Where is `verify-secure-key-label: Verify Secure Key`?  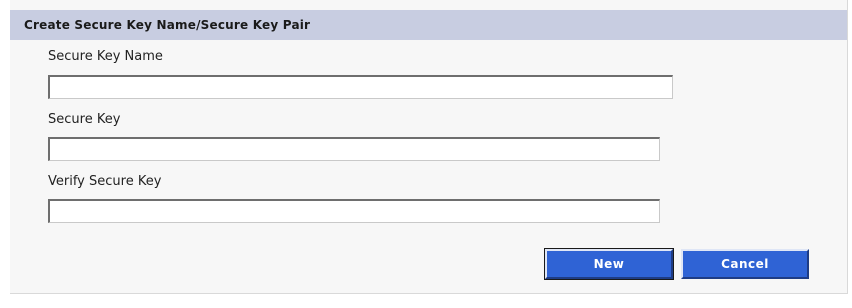 verify-secure-key-label: Verify Secure Key is located at coordinates (105, 181).